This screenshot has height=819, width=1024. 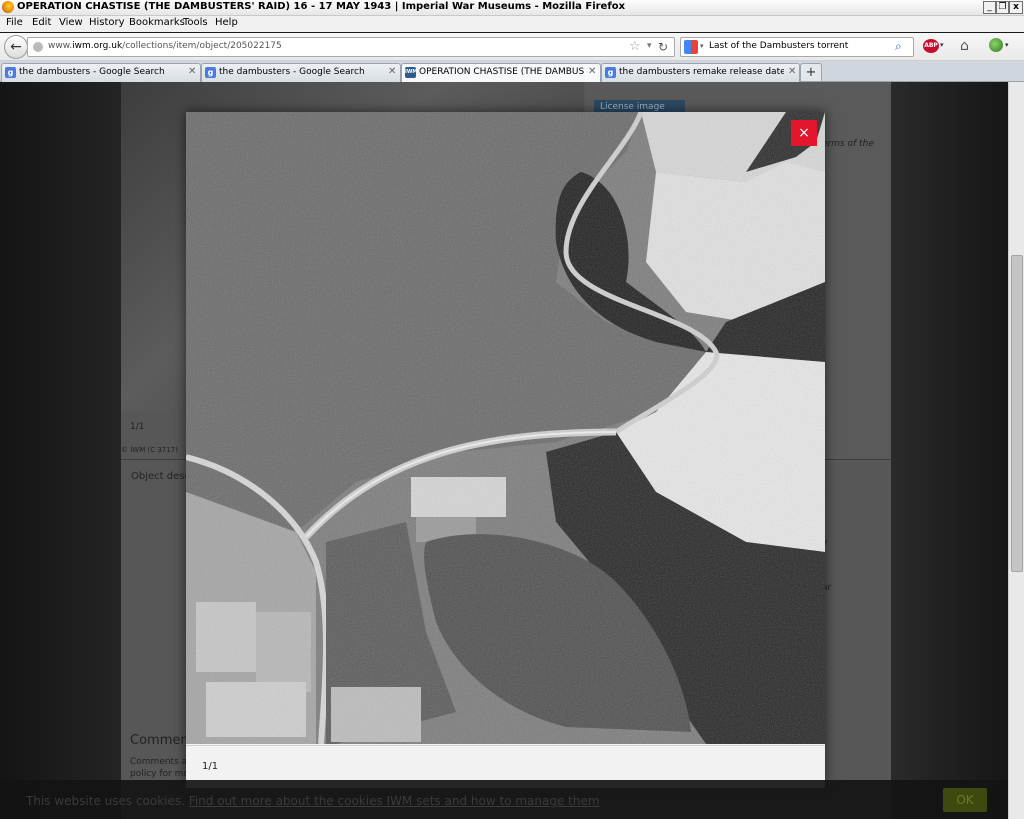 What do you see at coordinates (964, 46) in the screenshot?
I see `home-icon: ⌂` at bounding box center [964, 46].